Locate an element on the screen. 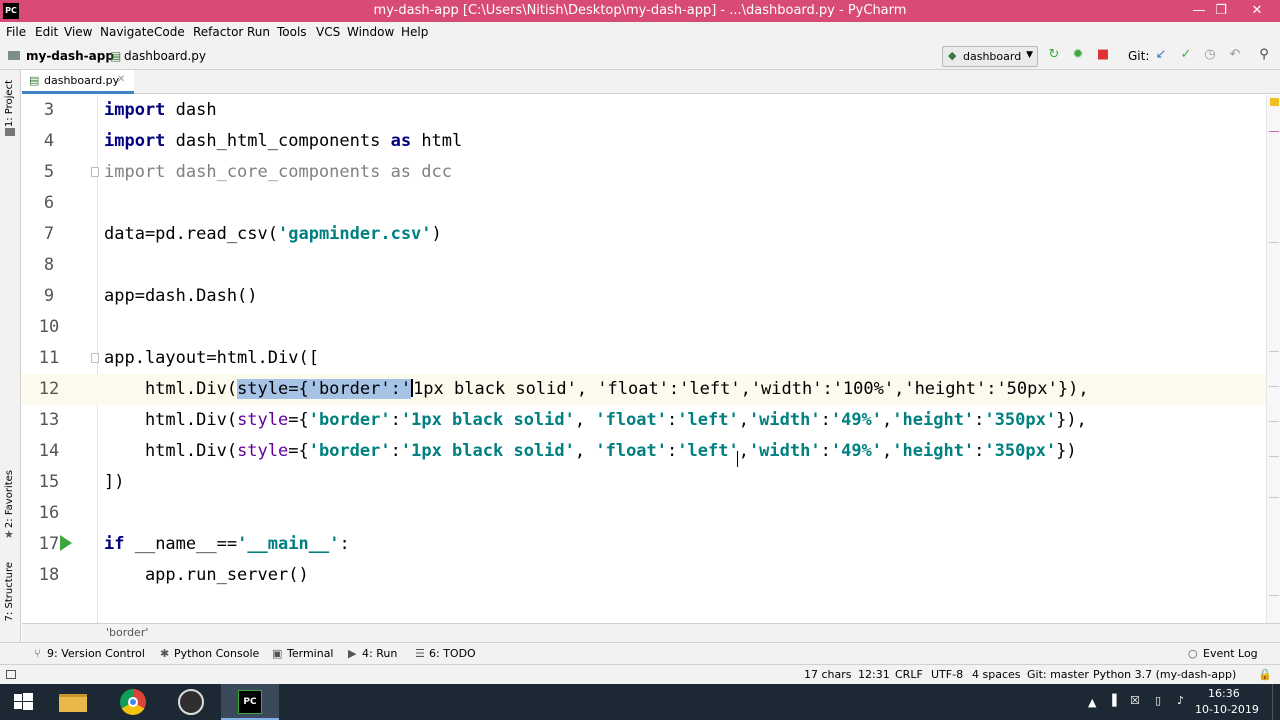  tool-version-control: 9: Version Control is located at coordinates (96, 653).